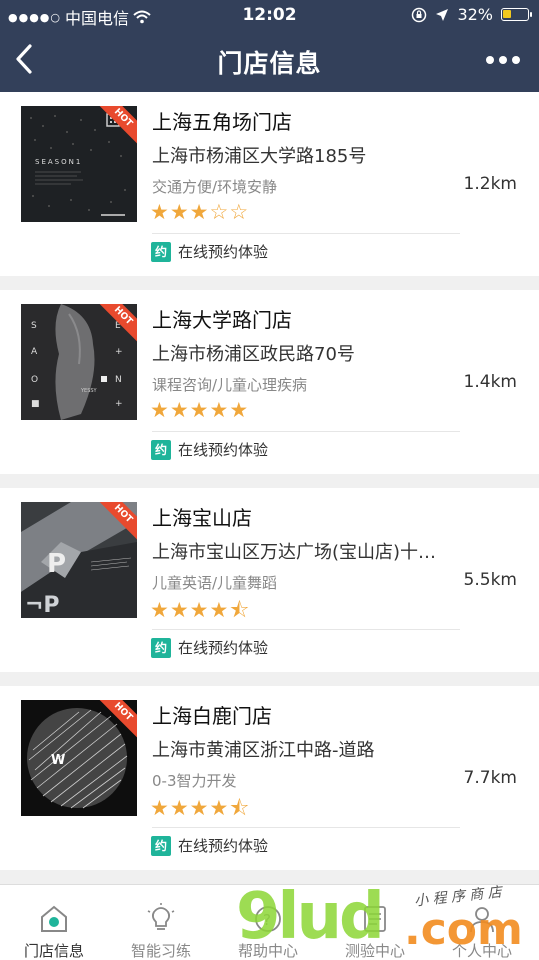 The height and width of the screenshot is (960, 539). I want to click on tab-store-info: 门店信息, so click(54, 922).